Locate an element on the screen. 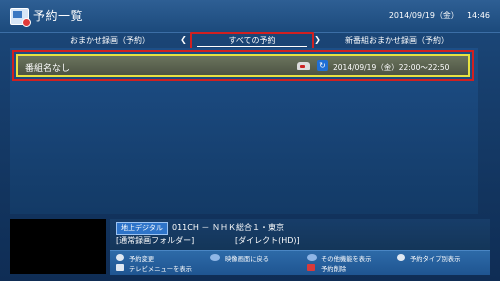  program-title: 番組名なし is located at coordinates (48, 69).